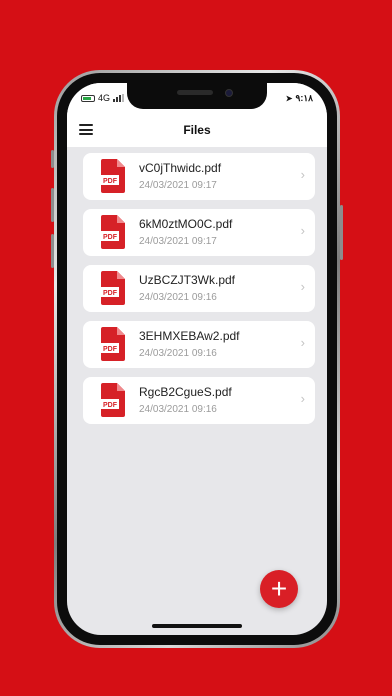 Image resolution: width=392 pixels, height=696 pixels. I want to click on network-label: 4G, so click(104, 98).